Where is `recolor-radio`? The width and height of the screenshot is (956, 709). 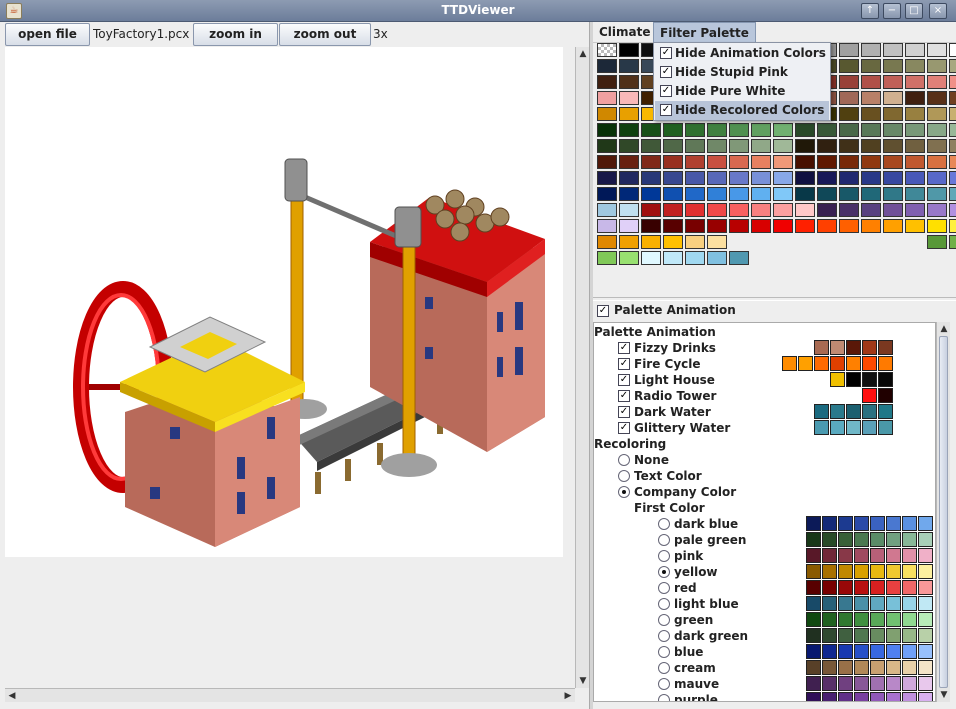
recolor-radio is located at coordinates (624, 460).